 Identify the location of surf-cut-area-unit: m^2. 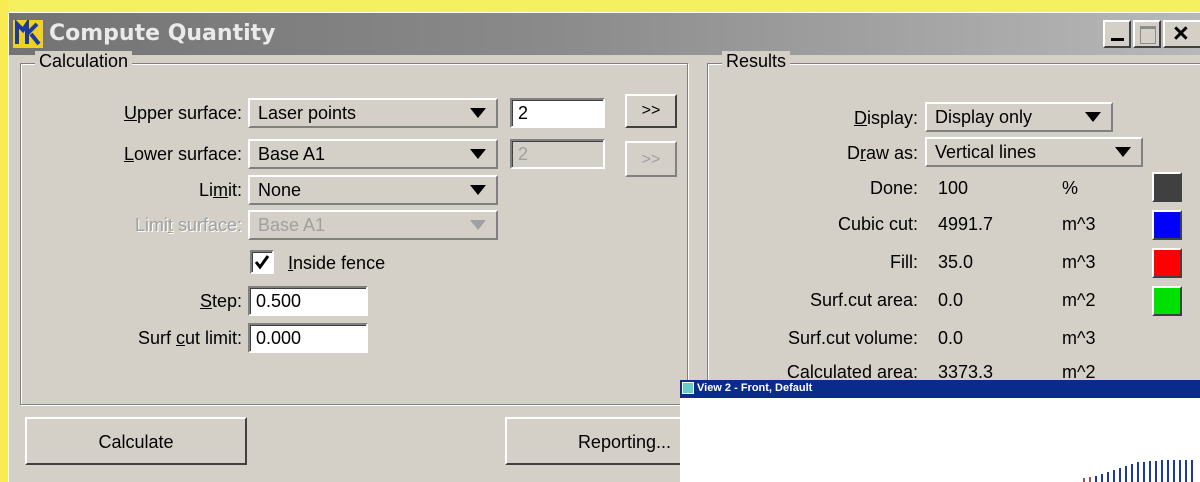
(1079, 300).